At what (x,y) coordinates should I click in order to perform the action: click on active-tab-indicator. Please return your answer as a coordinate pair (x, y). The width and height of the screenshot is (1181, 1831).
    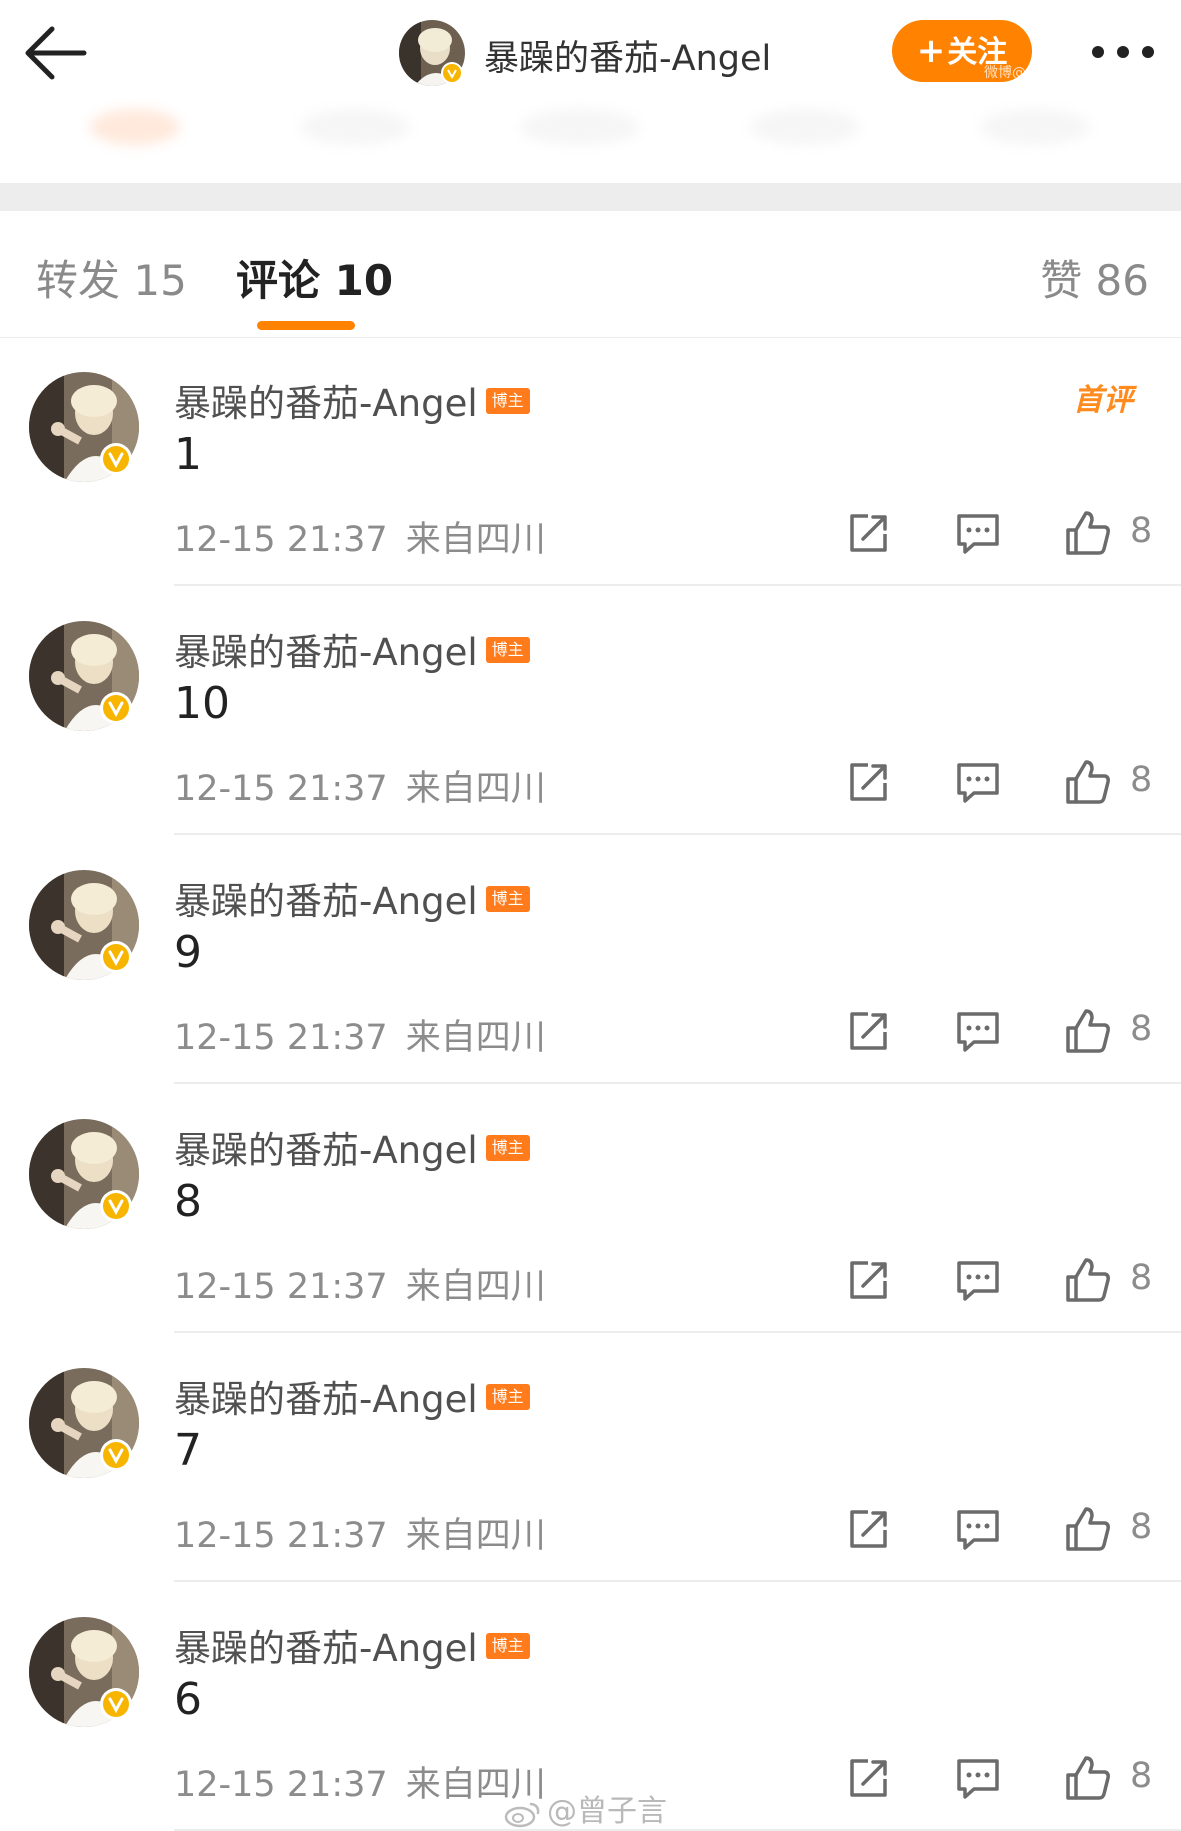
    Looking at the image, I should click on (306, 325).